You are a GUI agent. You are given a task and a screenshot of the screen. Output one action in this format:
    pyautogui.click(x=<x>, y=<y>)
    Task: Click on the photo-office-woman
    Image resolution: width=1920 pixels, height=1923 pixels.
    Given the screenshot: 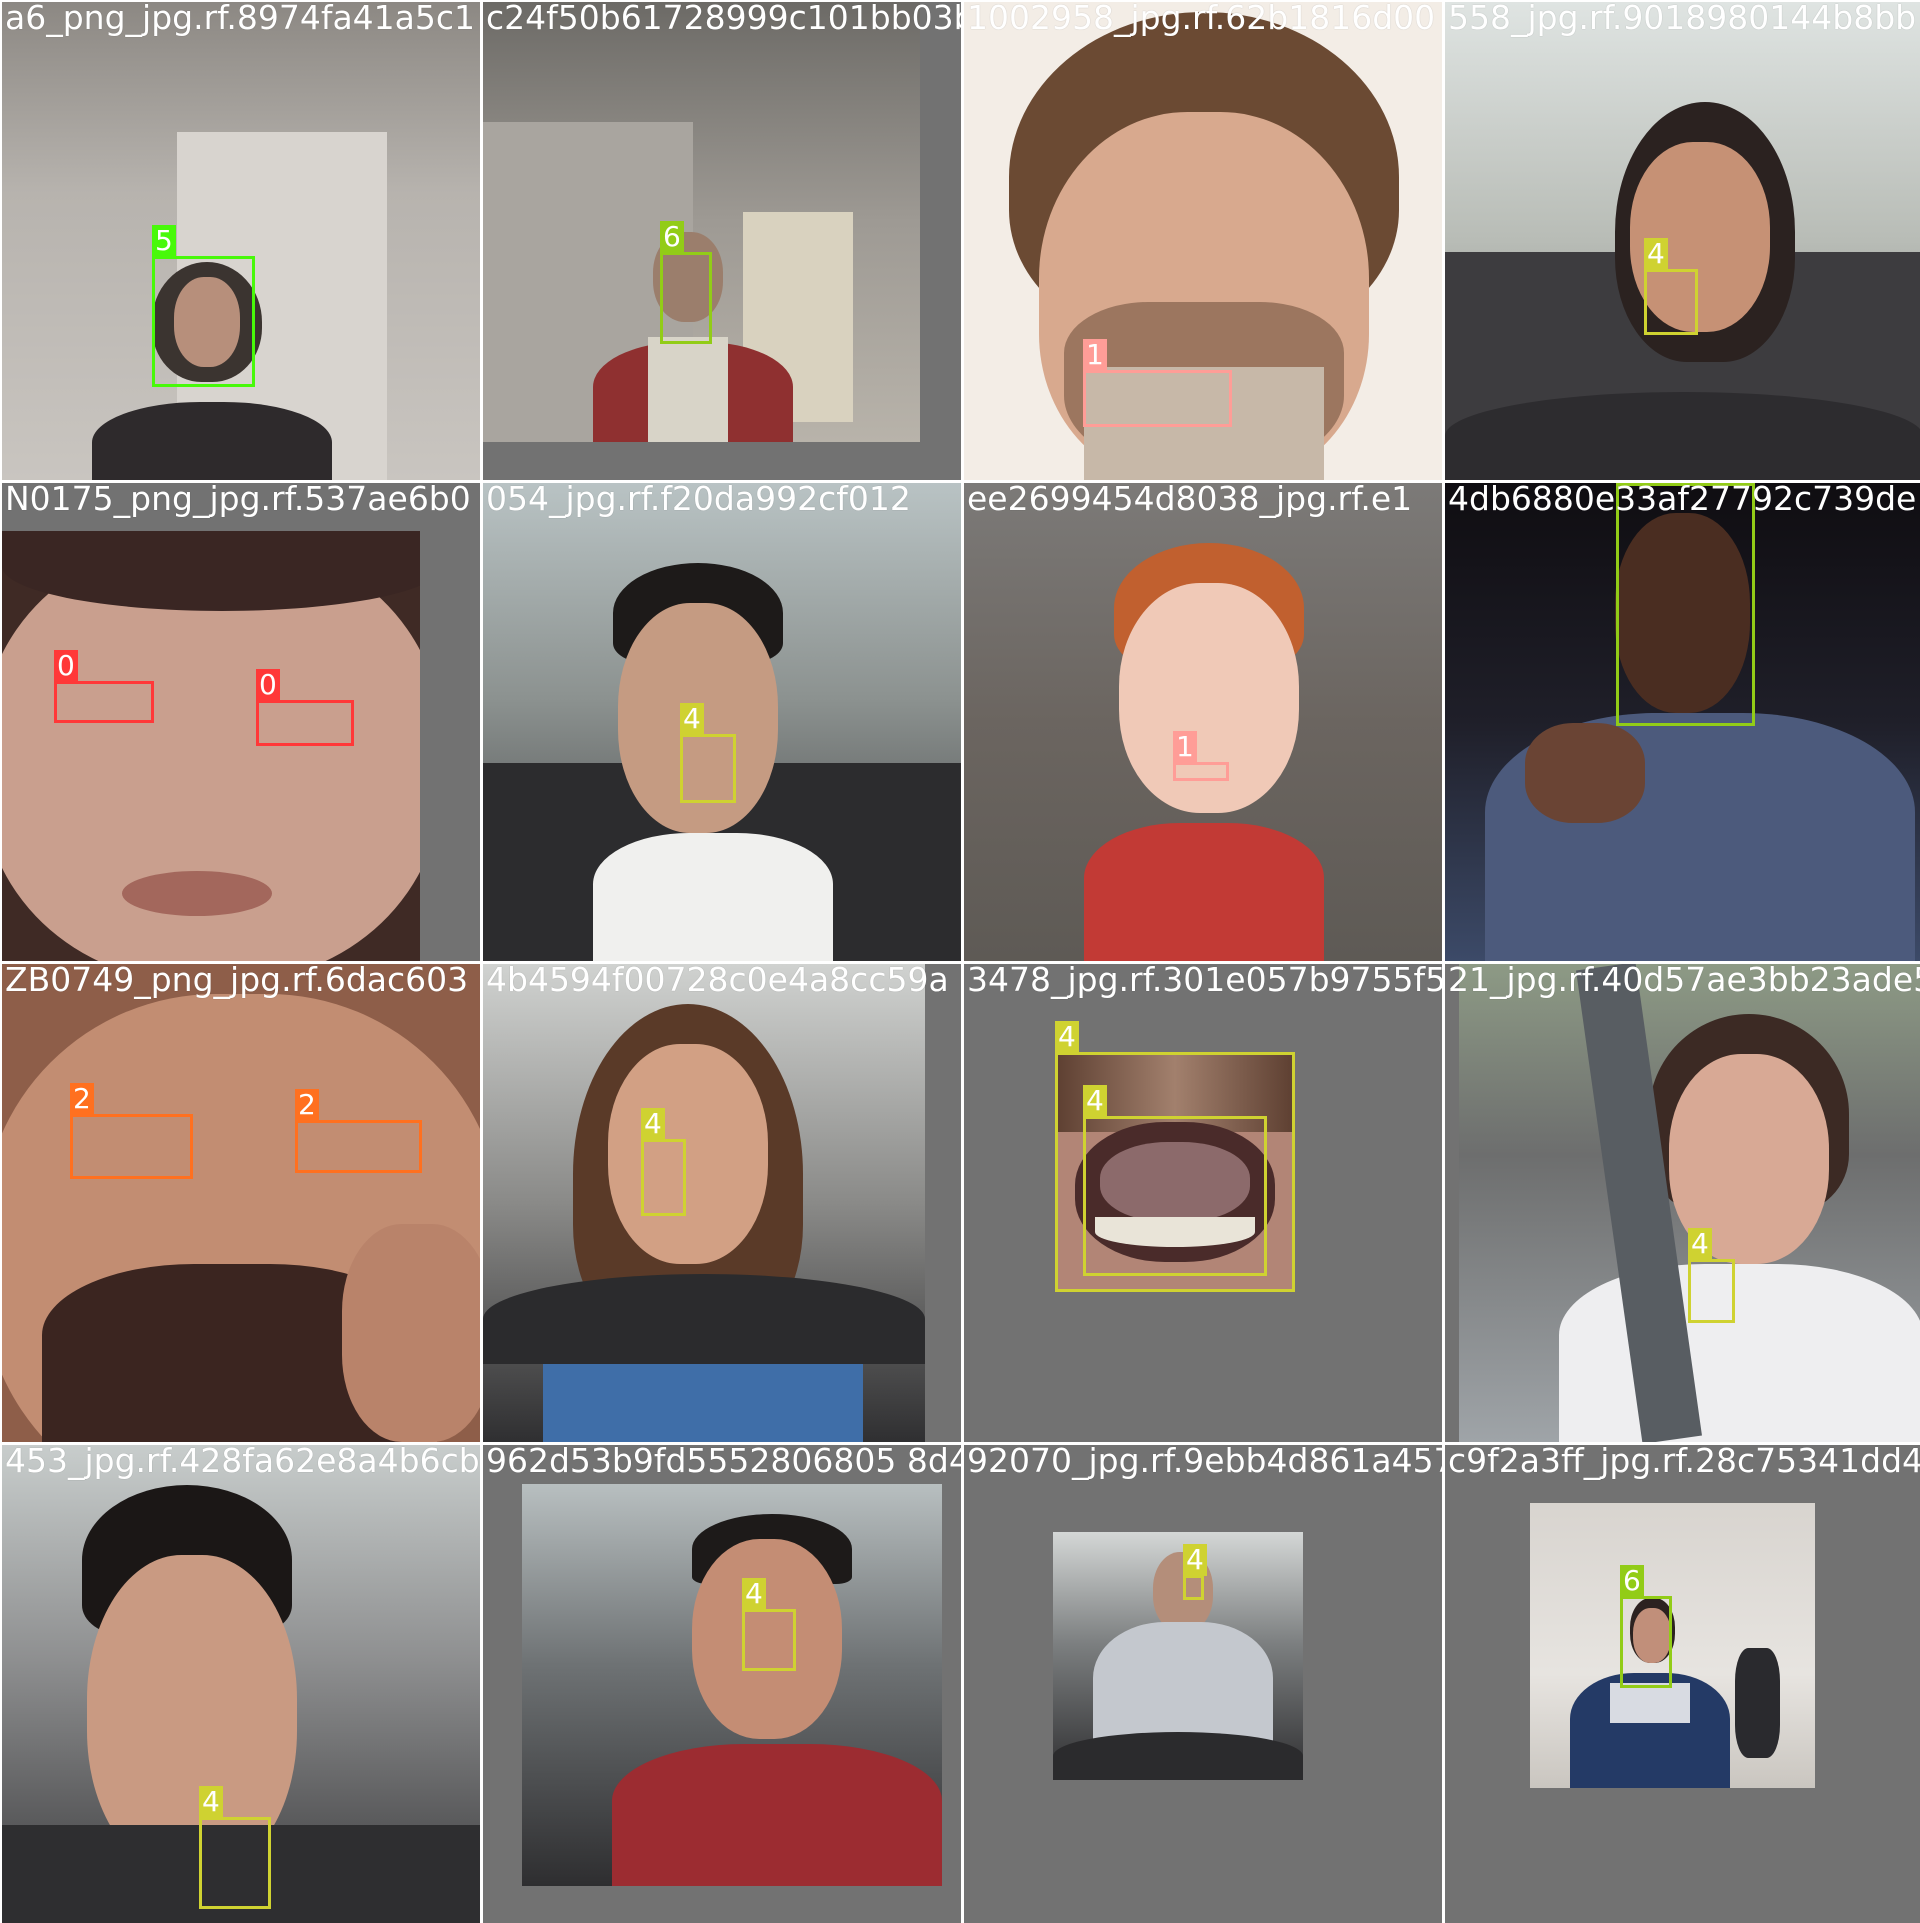 What is the action you would take?
    pyautogui.click(x=241, y=241)
    